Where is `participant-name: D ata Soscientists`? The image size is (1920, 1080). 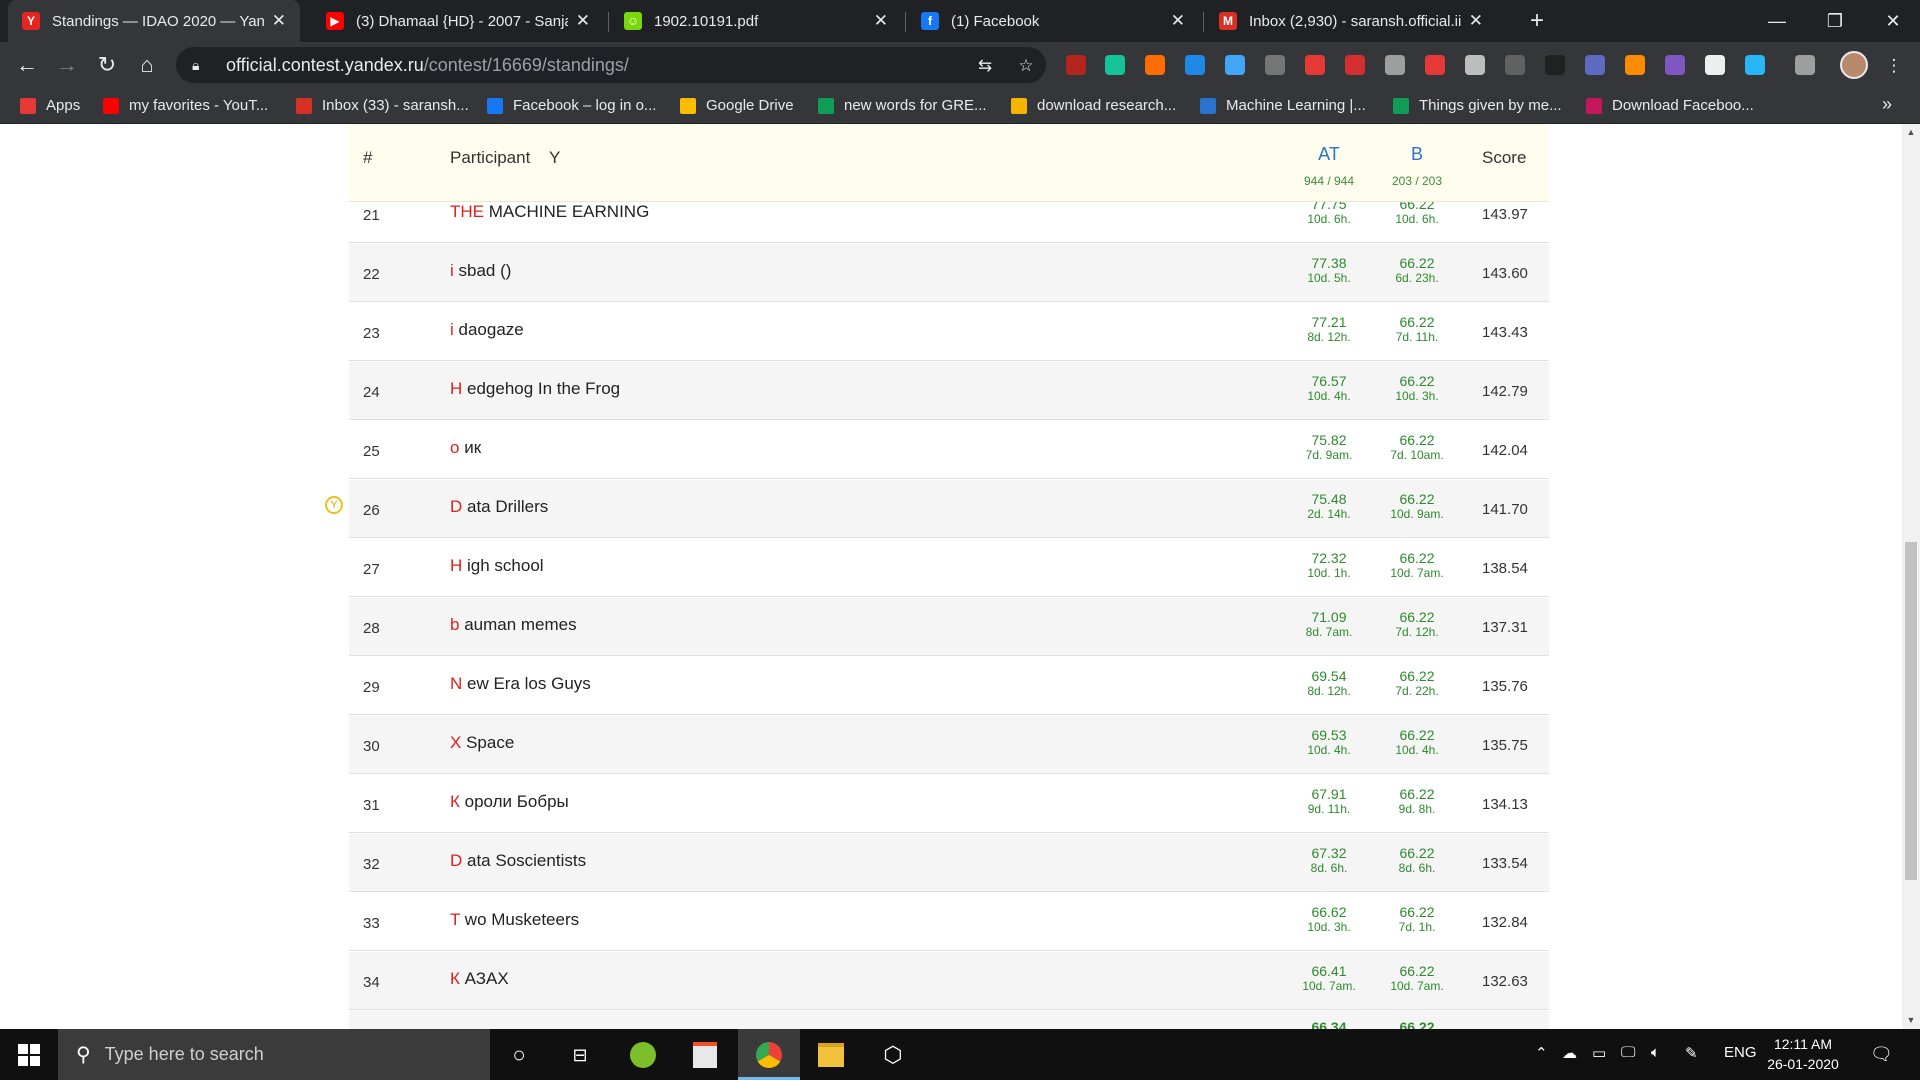 participant-name: D ata Soscientists is located at coordinates (518, 861).